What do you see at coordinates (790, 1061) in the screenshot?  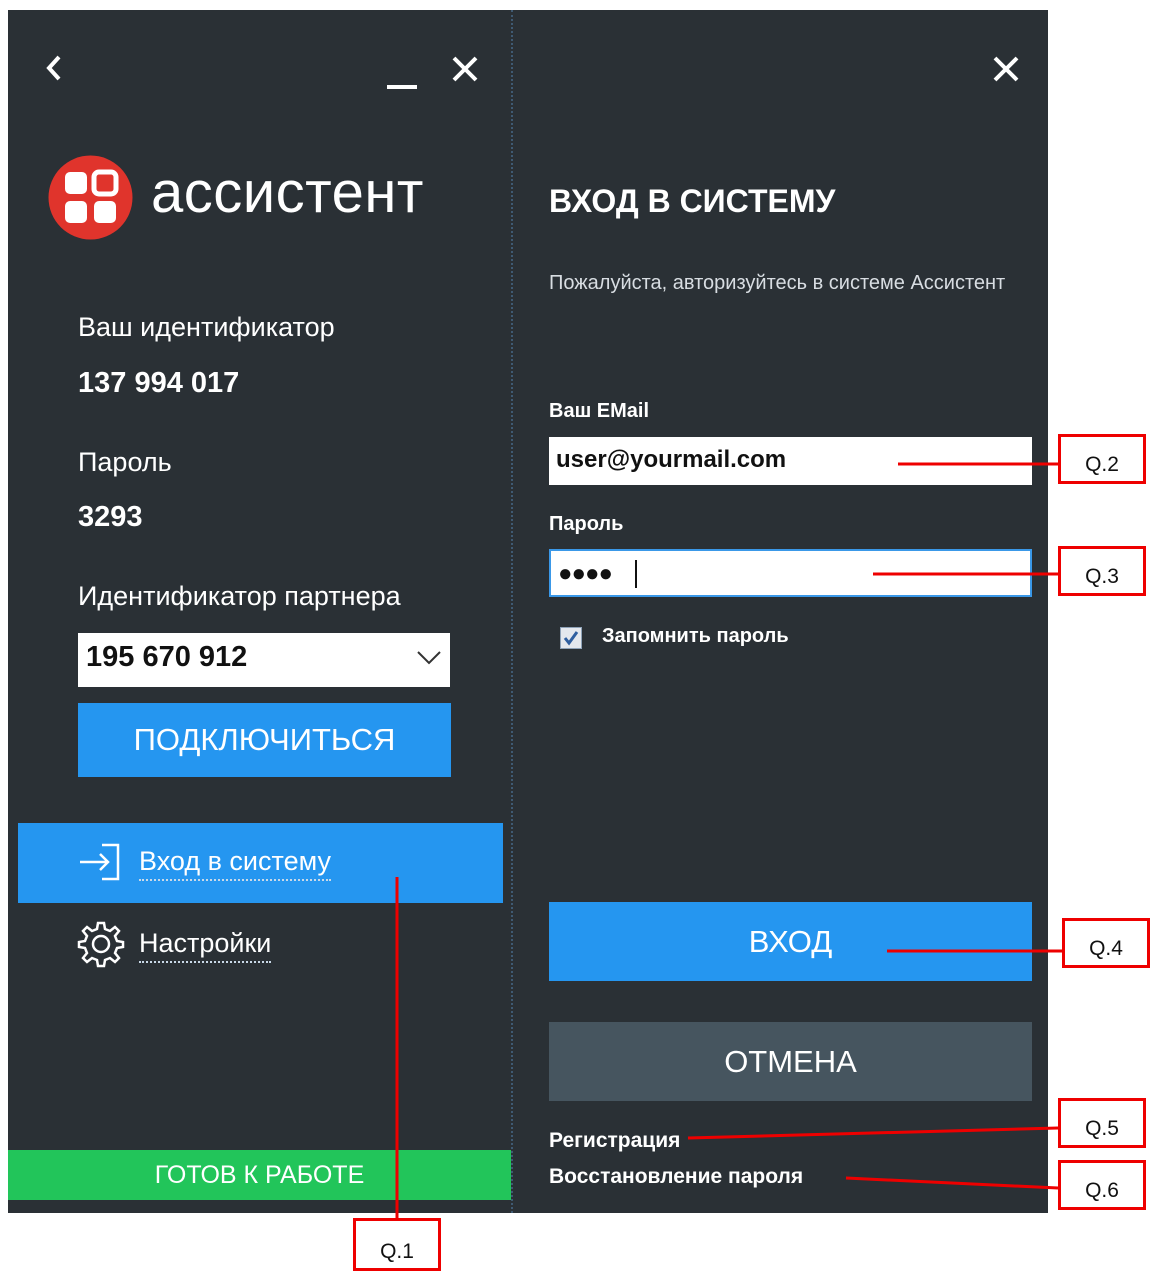 I see `cancel-button: ОТМЕНА` at bounding box center [790, 1061].